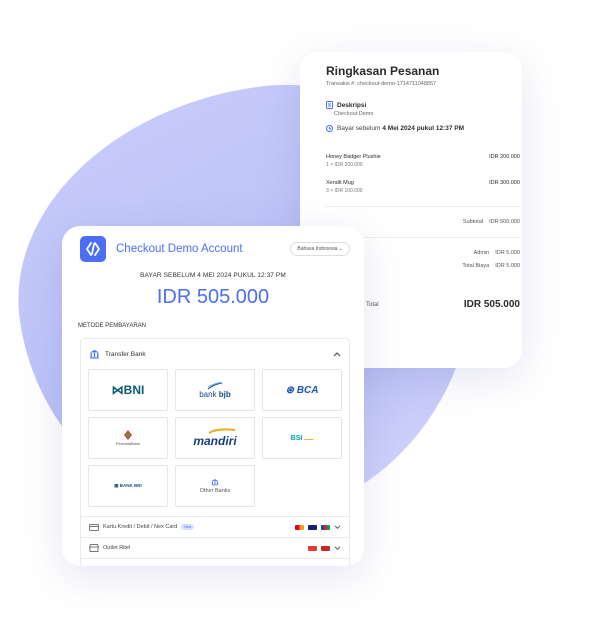 The height and width of the screenshot is (641, 593). Describe the element at coordinates (491, 304) in the screenshot. I see `total-value: IDR 505.000` at that location.